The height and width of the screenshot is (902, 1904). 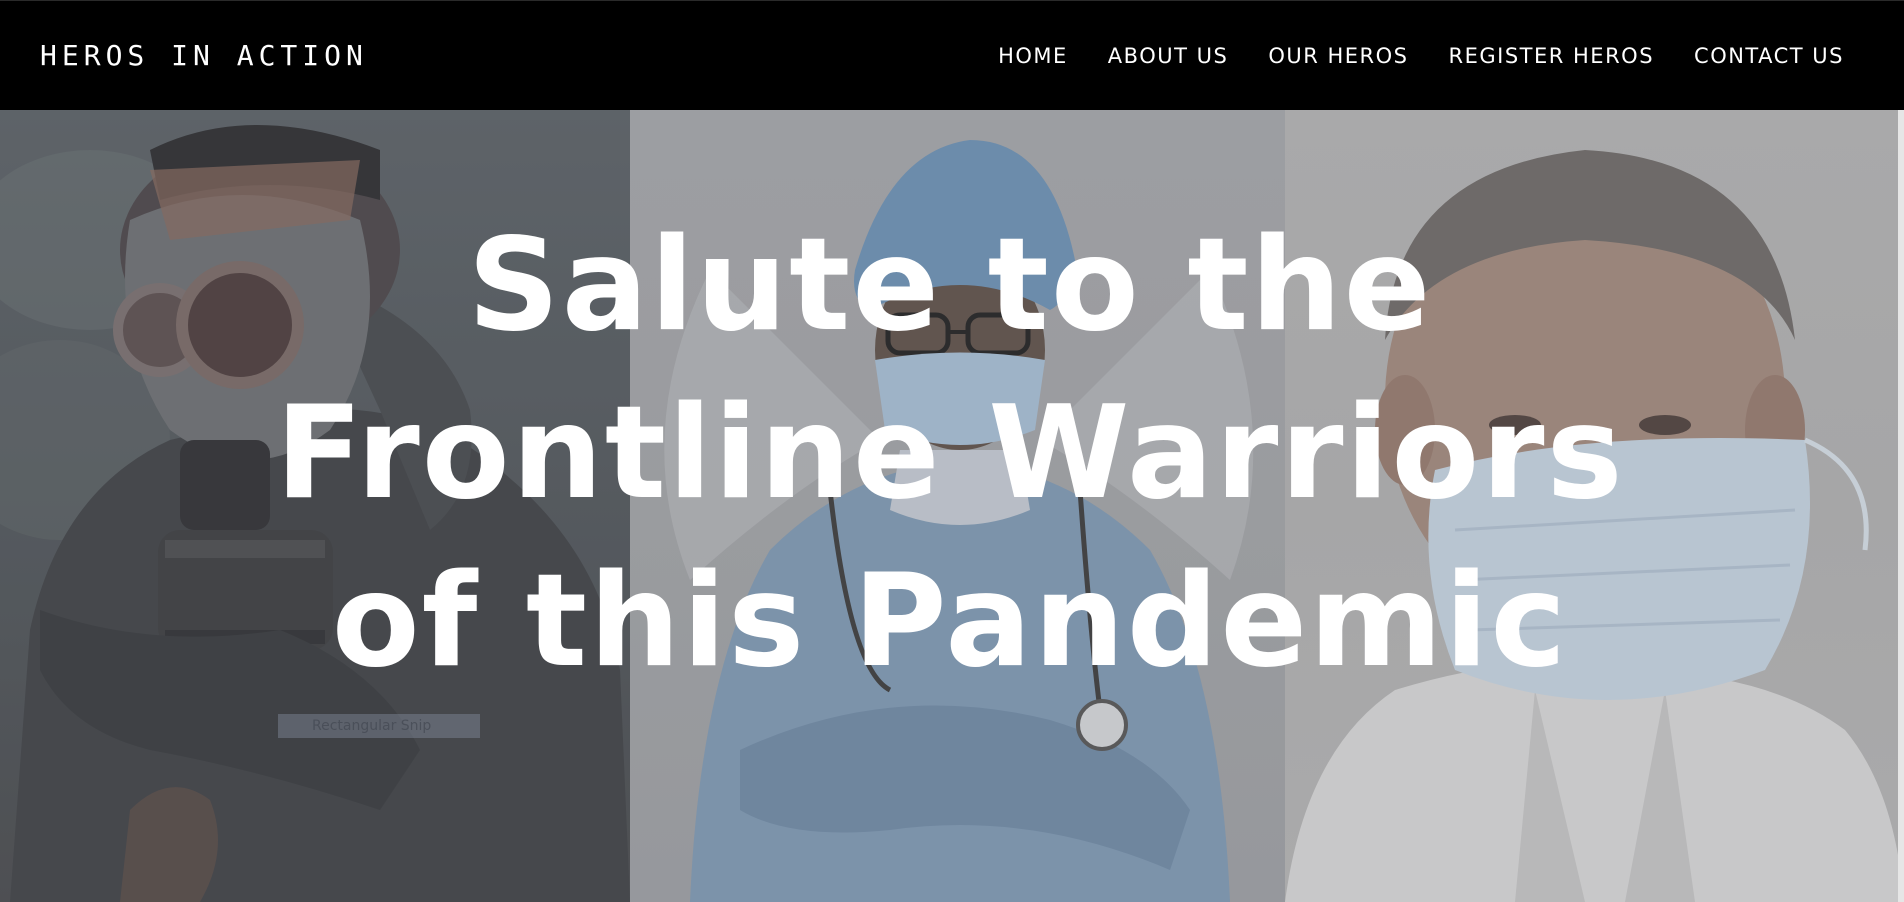 I want to click on nav-item-home: HOME, so click(x=1033, y=56).